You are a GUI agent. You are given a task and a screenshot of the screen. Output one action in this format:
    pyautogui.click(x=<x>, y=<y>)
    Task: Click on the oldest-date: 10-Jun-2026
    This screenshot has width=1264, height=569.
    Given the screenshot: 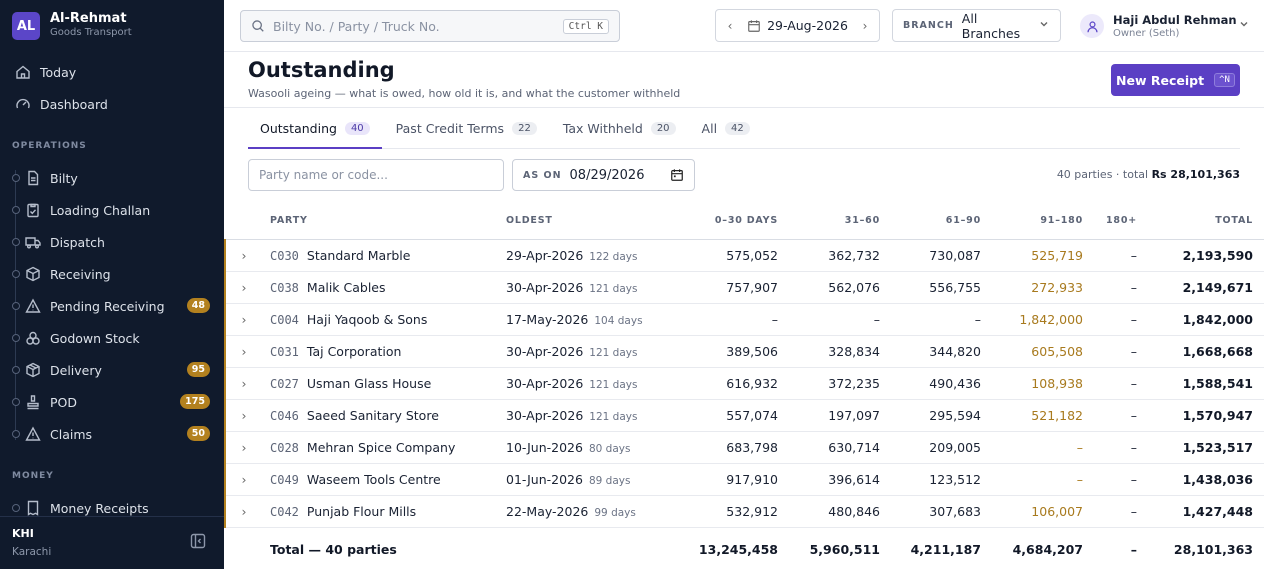 What is the action you would take?
    pyautogui.click(x=544, y=447)
    